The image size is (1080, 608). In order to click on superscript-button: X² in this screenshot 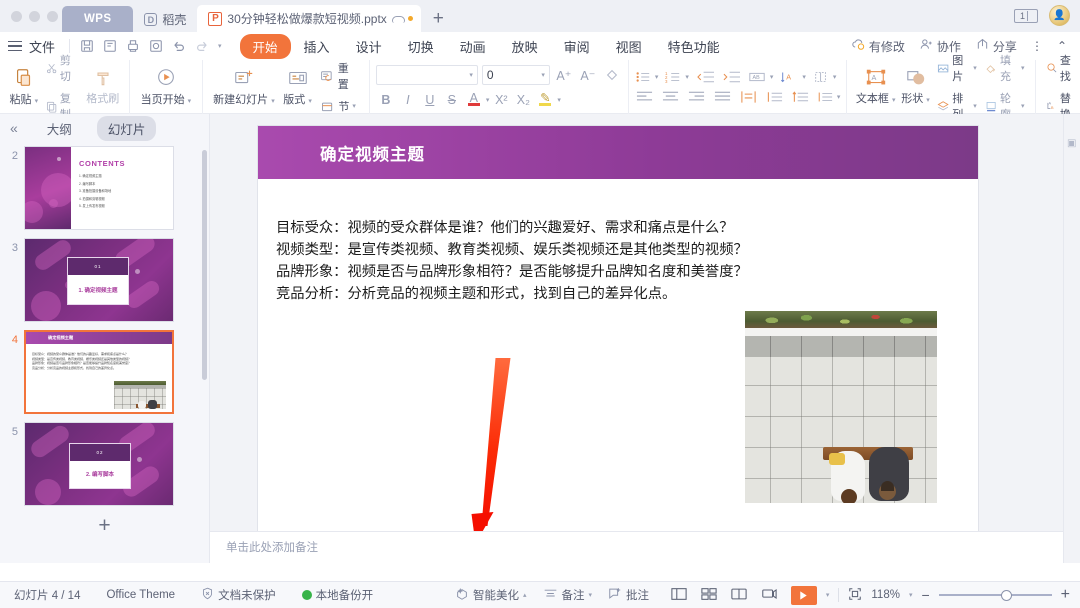, I will do `click(501, 99)`.